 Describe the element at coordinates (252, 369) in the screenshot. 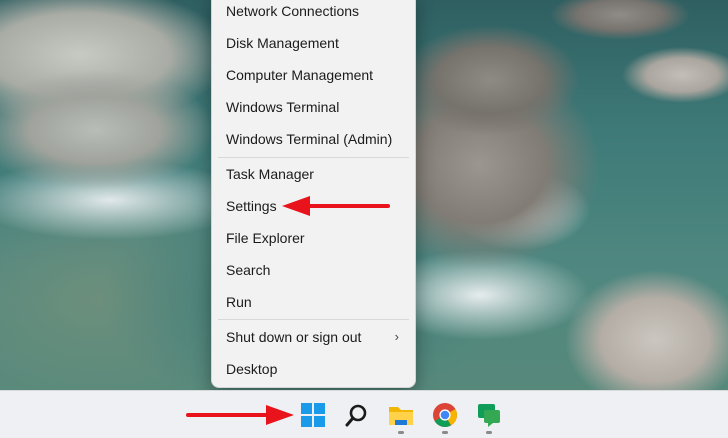

I see `menu-item-label: Desktop` at that location.